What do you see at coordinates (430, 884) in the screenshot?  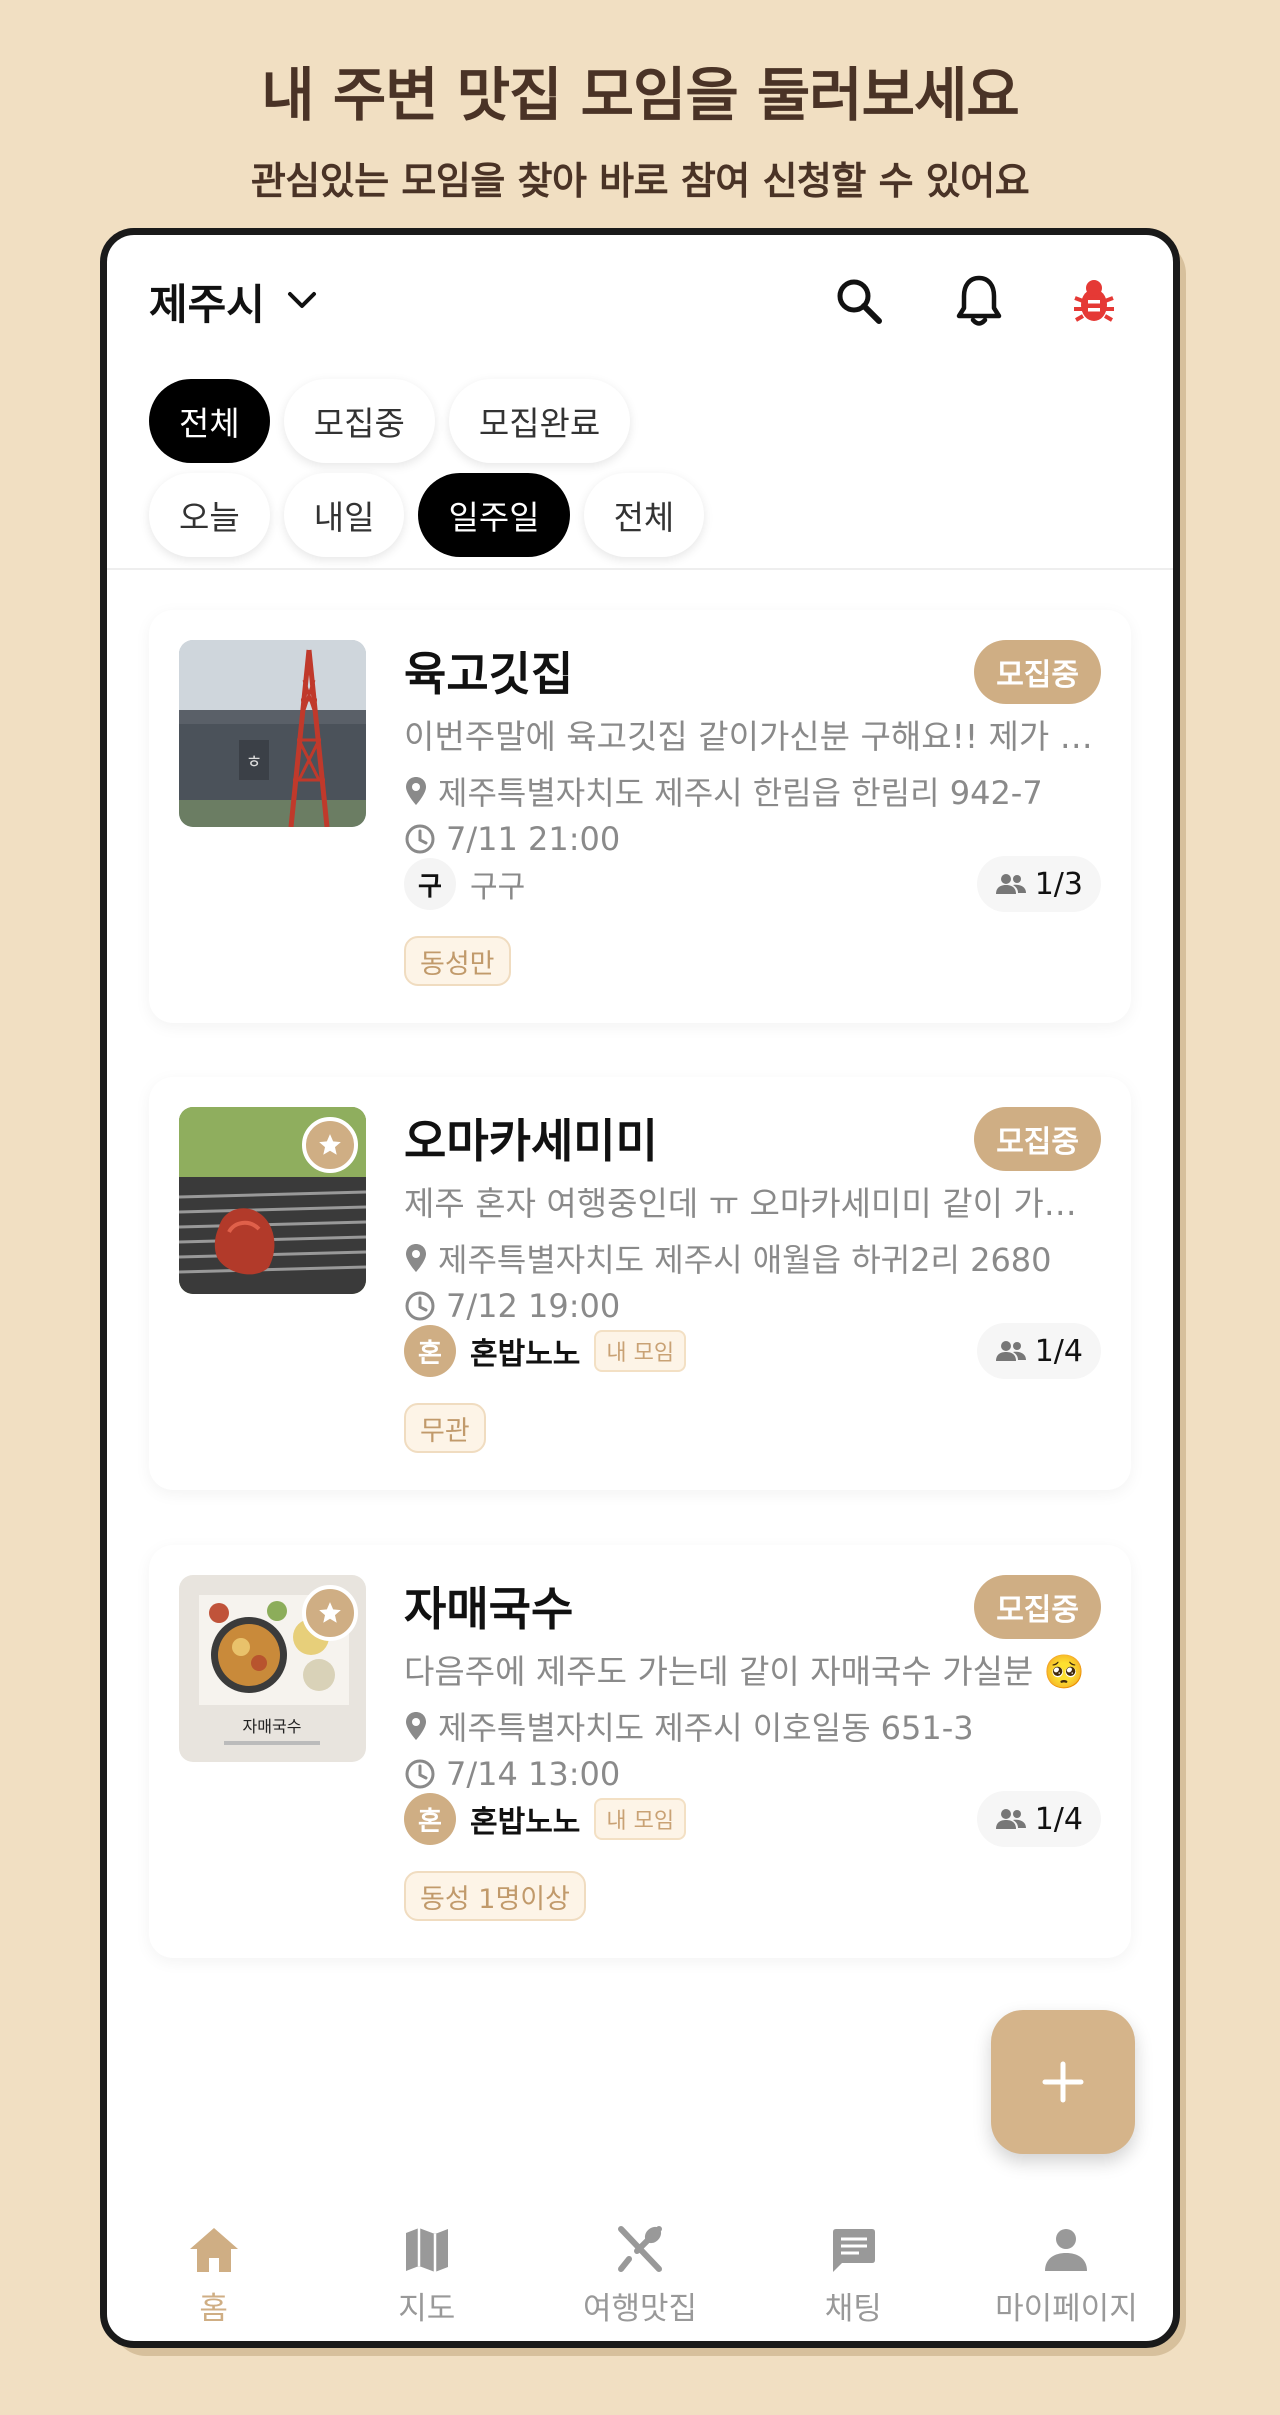 I see `avatar: 구` at bounding box center [430, 884].